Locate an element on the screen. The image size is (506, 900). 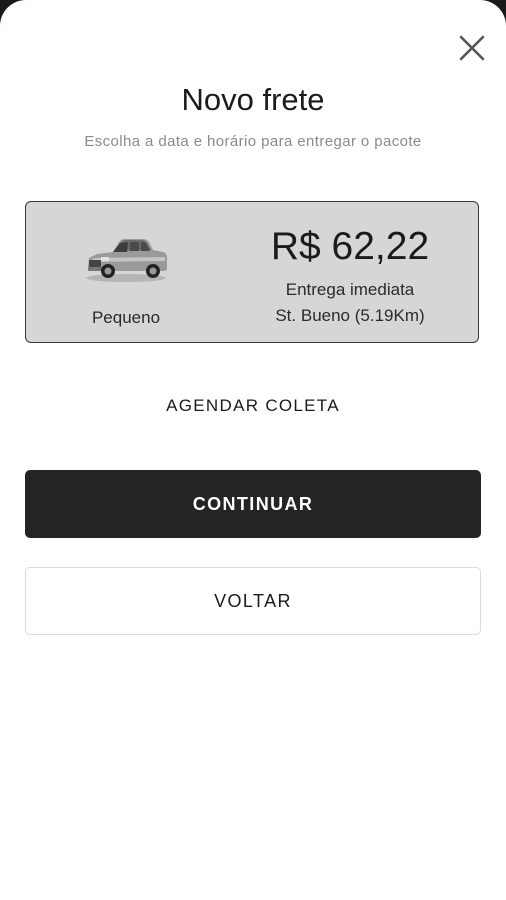
freight-price: R$ 62,22 is located at coordinates (350, 246).